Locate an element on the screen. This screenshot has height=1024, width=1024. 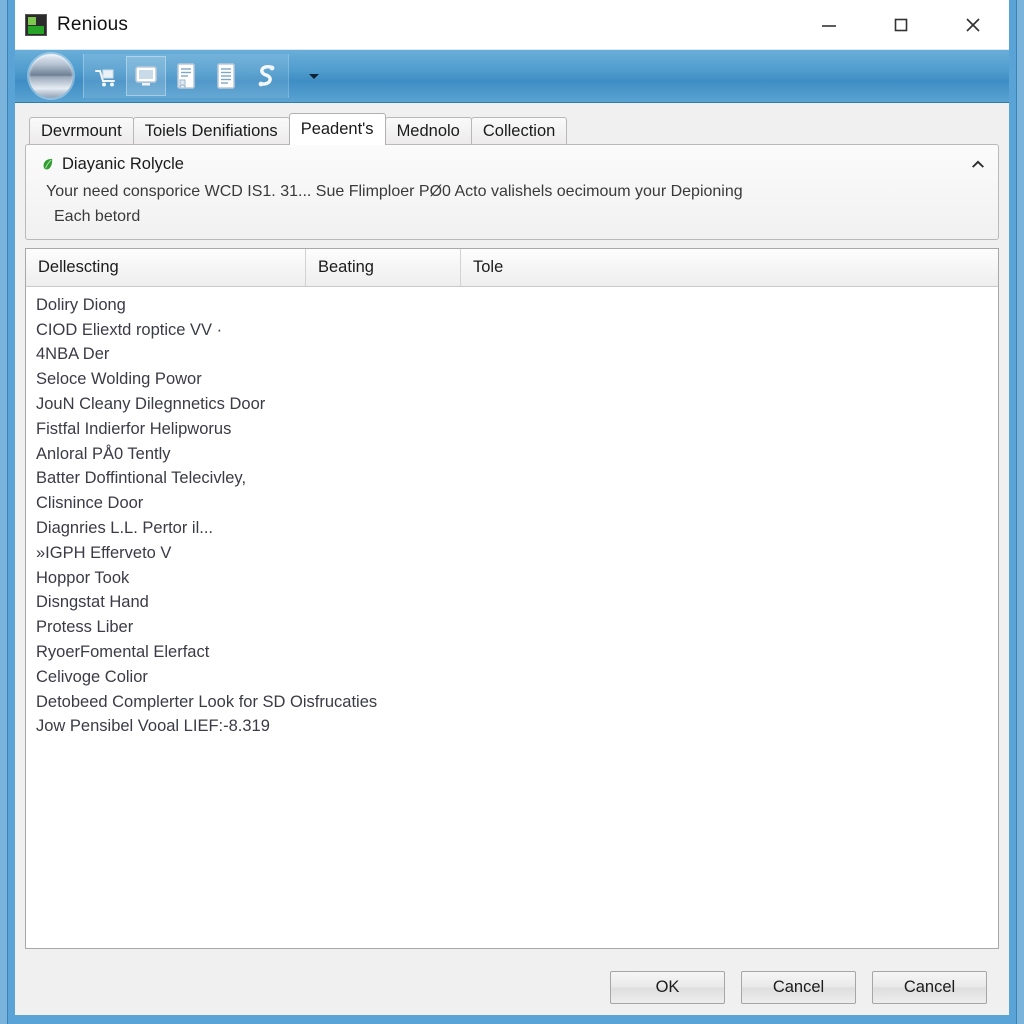
cancel-secondary-button: Cancel is located at coordinates (929, 987).